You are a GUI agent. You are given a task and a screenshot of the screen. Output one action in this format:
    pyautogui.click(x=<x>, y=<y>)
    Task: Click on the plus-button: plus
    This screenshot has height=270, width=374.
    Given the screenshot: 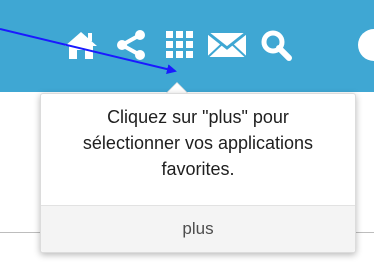 What is the action you would take?
    pyautogui.click(x=198, y=228)
    